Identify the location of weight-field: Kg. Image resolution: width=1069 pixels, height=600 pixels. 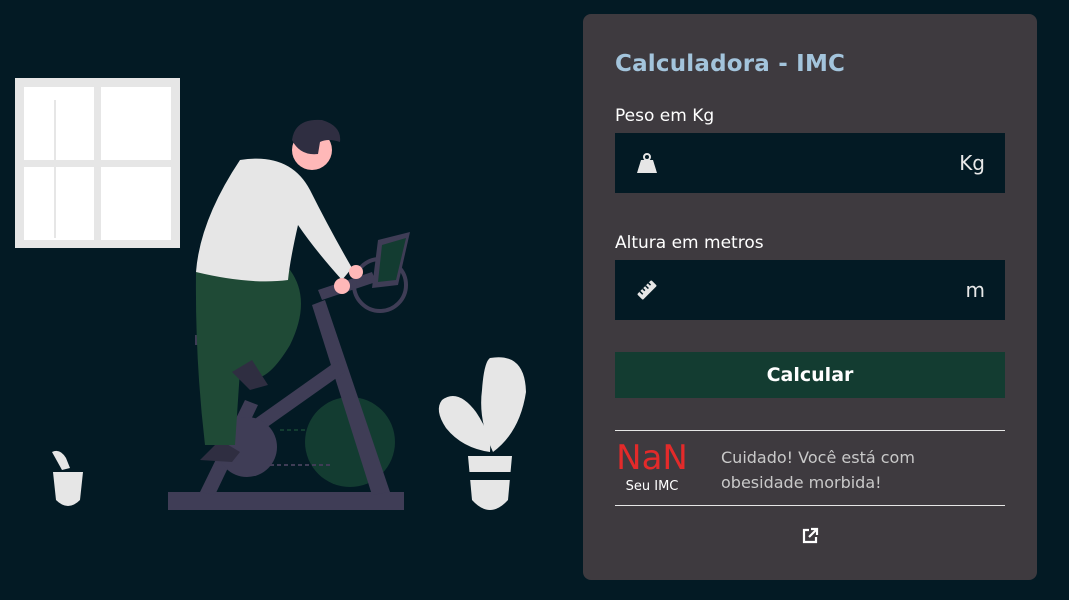
(810, 163).